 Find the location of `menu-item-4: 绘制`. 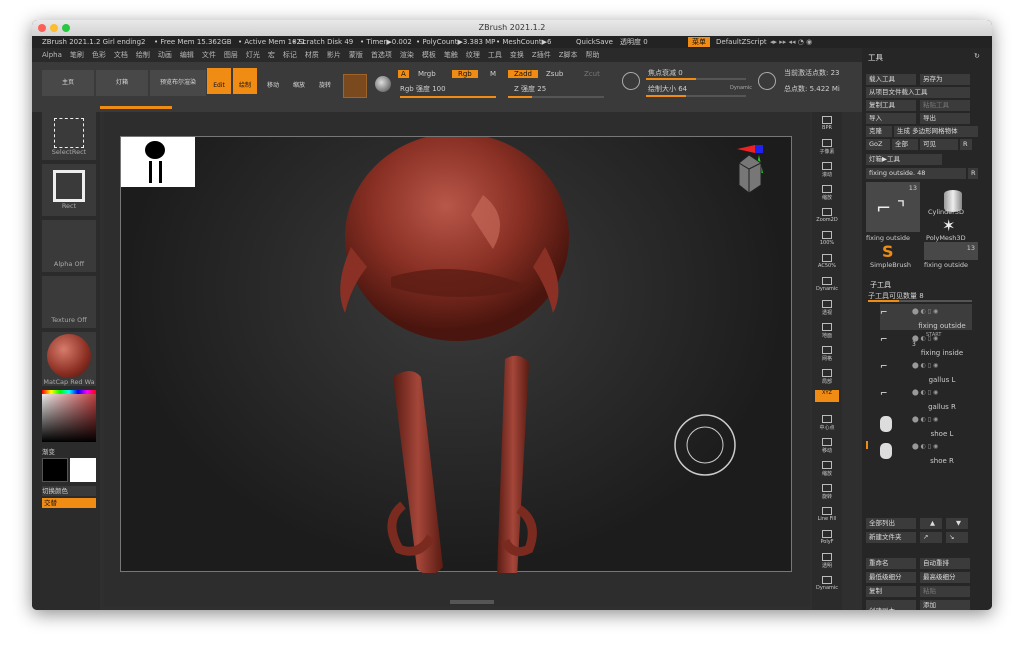

menu-item-4: 绘制 is located at coordinates (143, 55).